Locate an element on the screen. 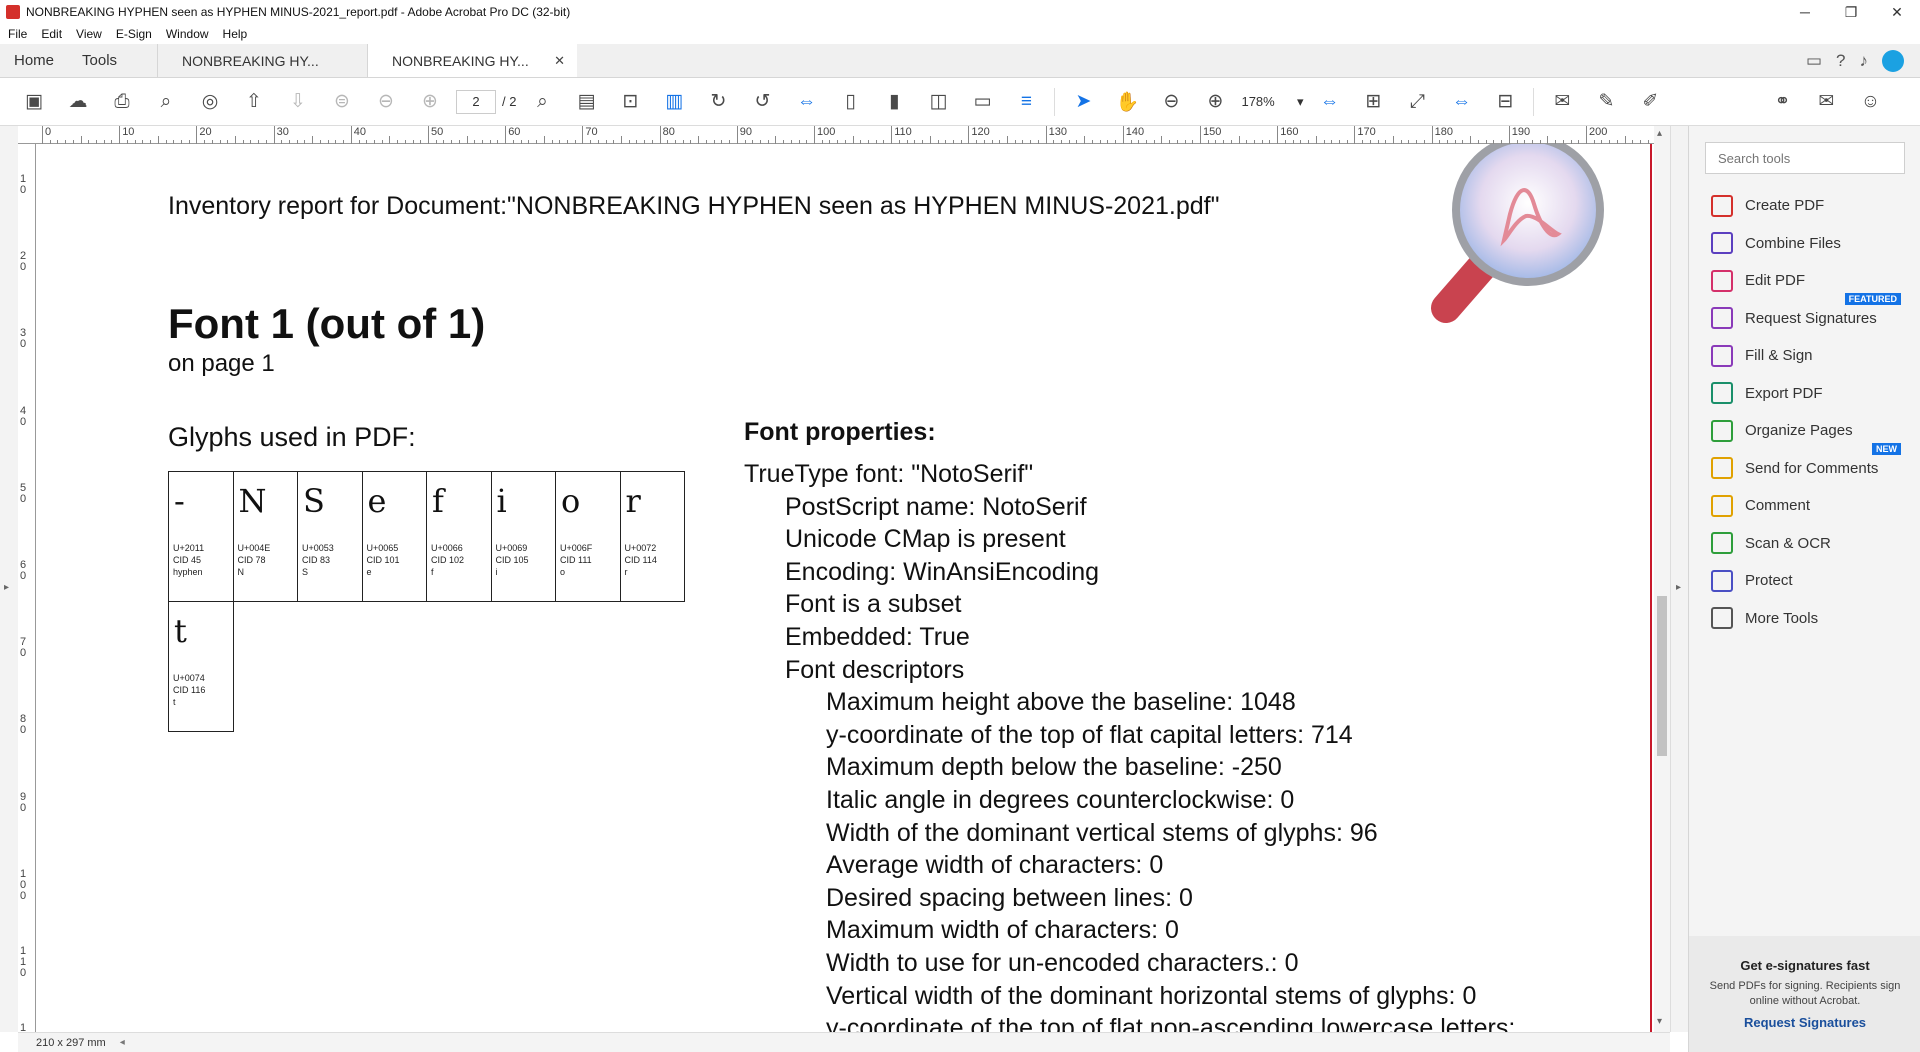 Image resolution: width=1920 pixels, height=1052 pixels. scrolling-icon: ≡ is located at coordinates (1026, 102).